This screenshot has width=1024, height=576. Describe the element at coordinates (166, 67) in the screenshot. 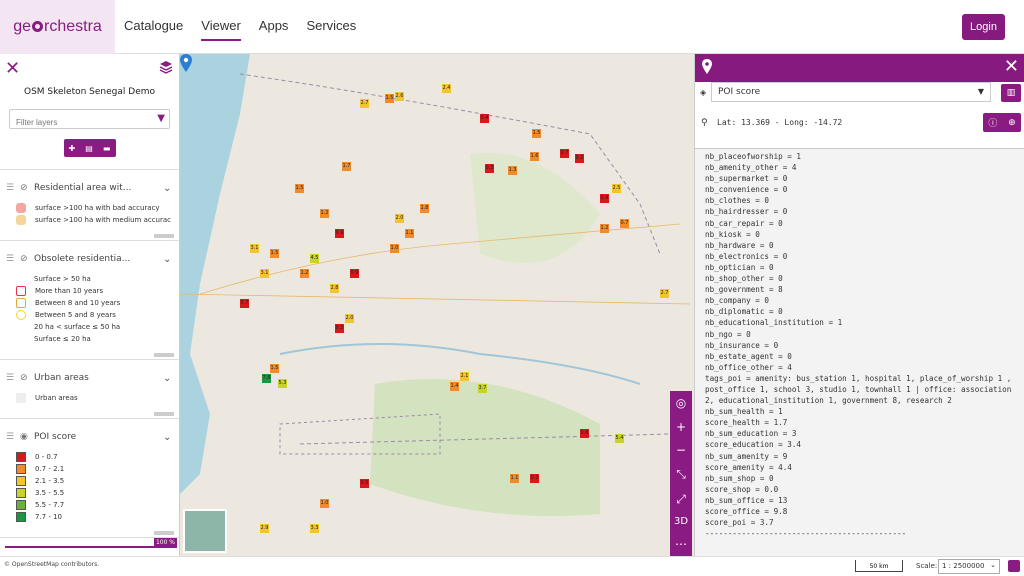

I see `layers-icon` at that location.